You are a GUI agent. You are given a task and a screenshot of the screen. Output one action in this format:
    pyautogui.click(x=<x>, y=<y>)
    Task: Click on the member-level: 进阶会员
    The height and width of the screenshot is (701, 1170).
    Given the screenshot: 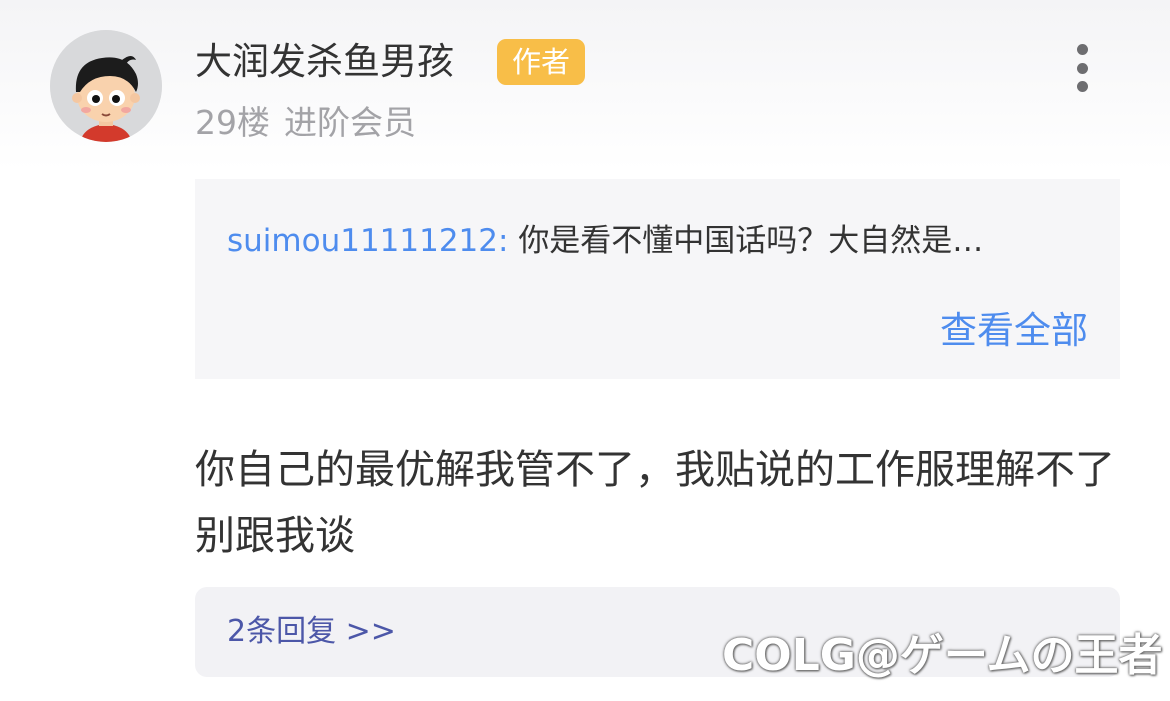 What is the action you would take?
    pyautogui.click(x=350, y=122)
    